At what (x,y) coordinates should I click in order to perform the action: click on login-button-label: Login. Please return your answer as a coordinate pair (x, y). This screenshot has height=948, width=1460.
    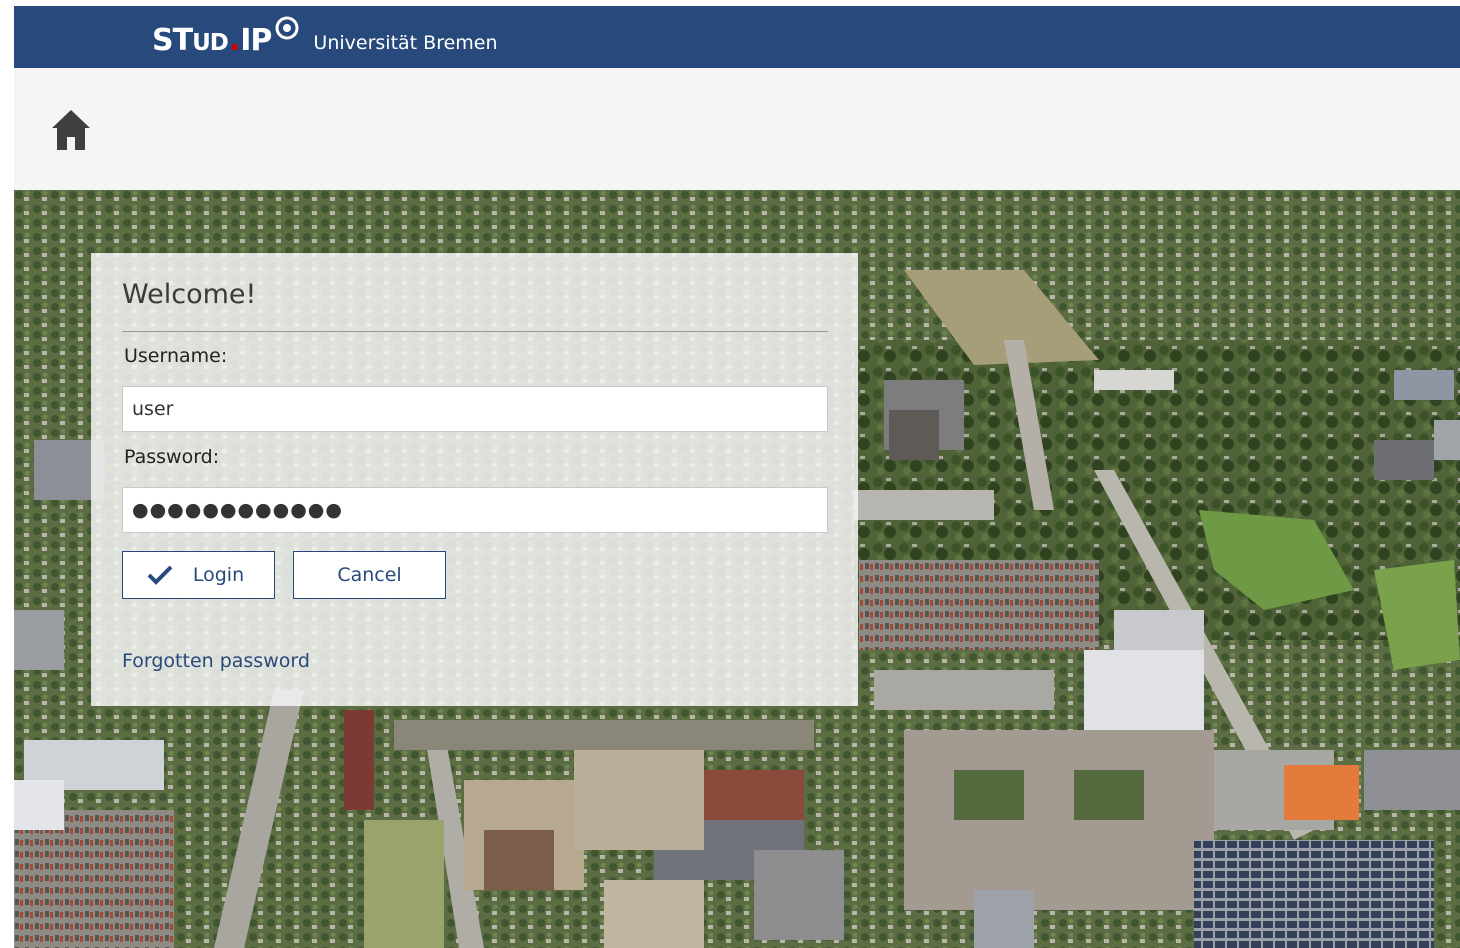
    Looking at the image, I should click on (218, 575).